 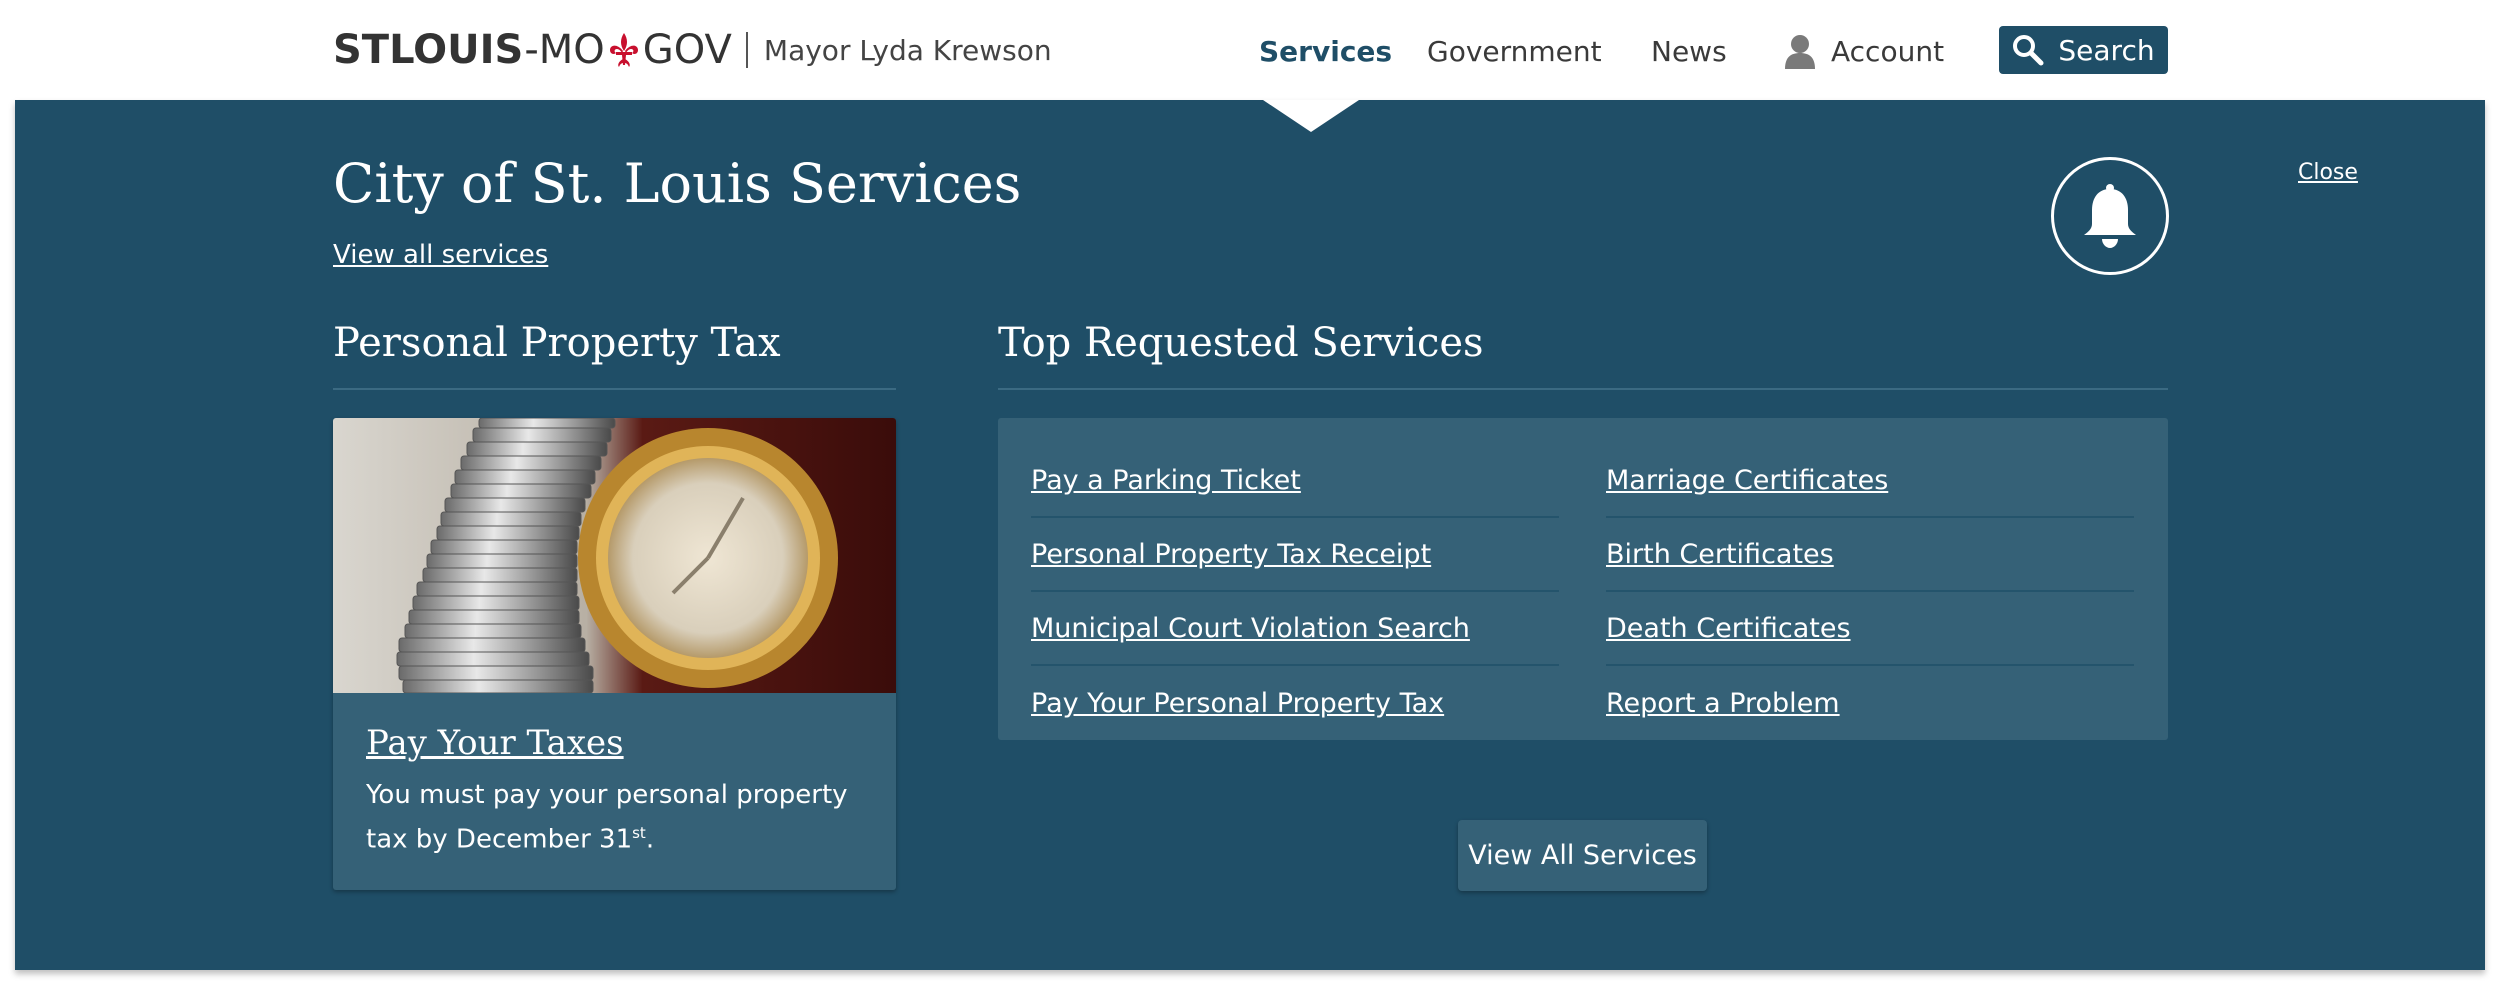 I want to click on tax-desc-sup: st, so click(x=639, y=833).